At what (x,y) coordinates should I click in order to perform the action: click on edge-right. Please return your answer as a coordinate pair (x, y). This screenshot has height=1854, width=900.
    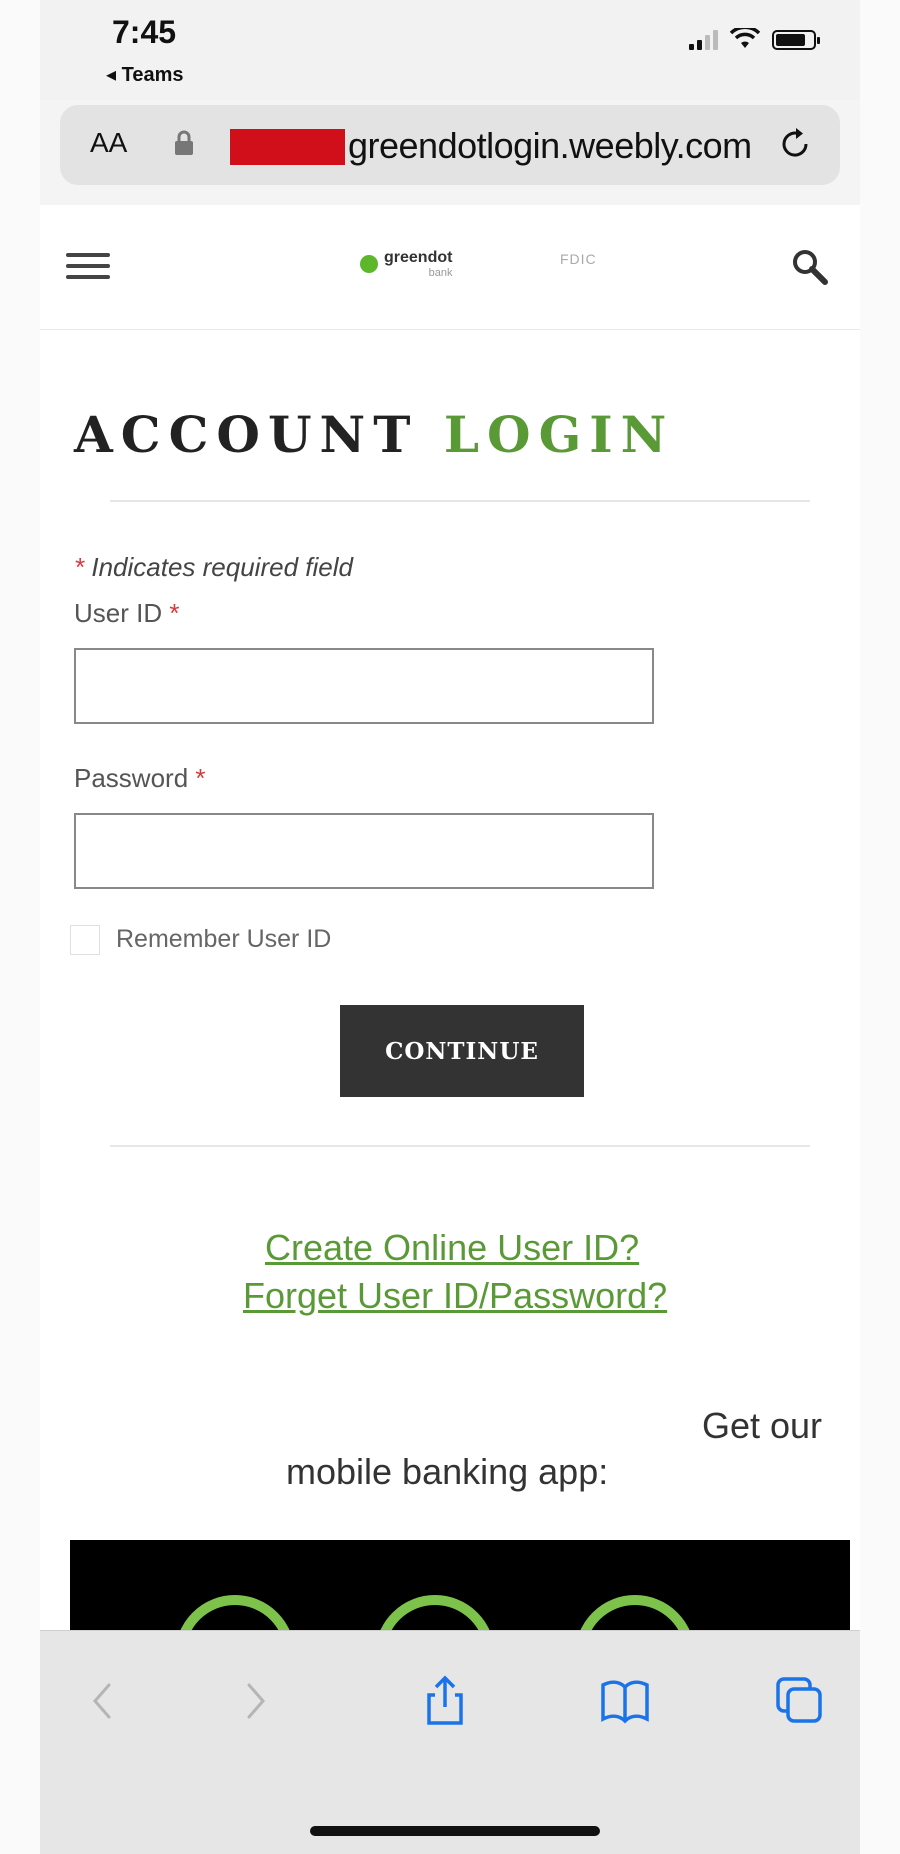
    Looking at the image, I should click on (880, 927).